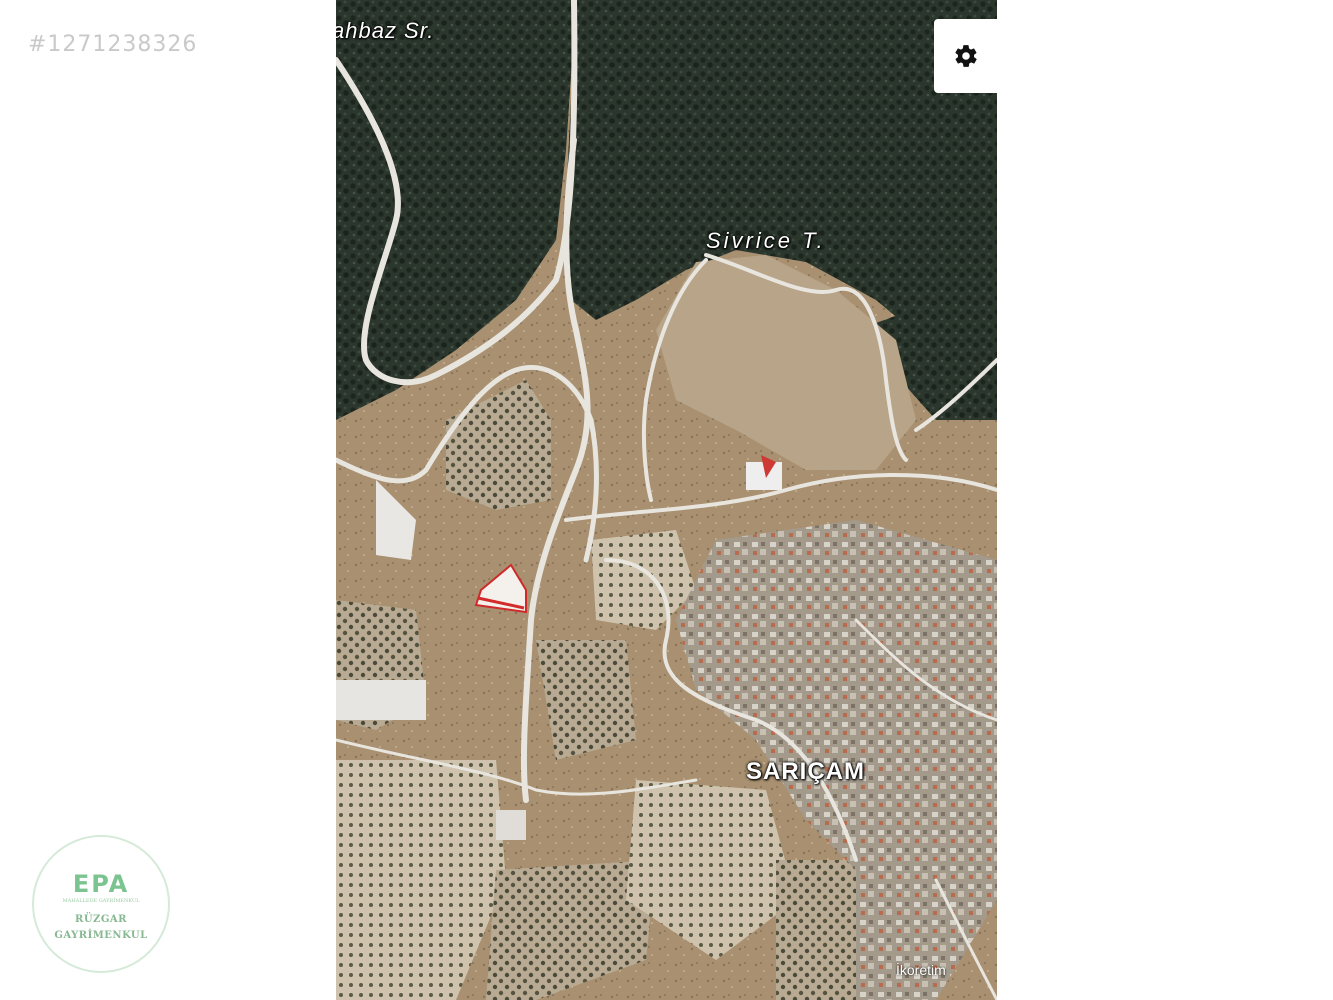 Image resolution: width=1333 pixels, height=1000 pixels. Describe the element at coordinates (805, 771) in the screenshot. I see `label-village: SARIÇAM` at that location.